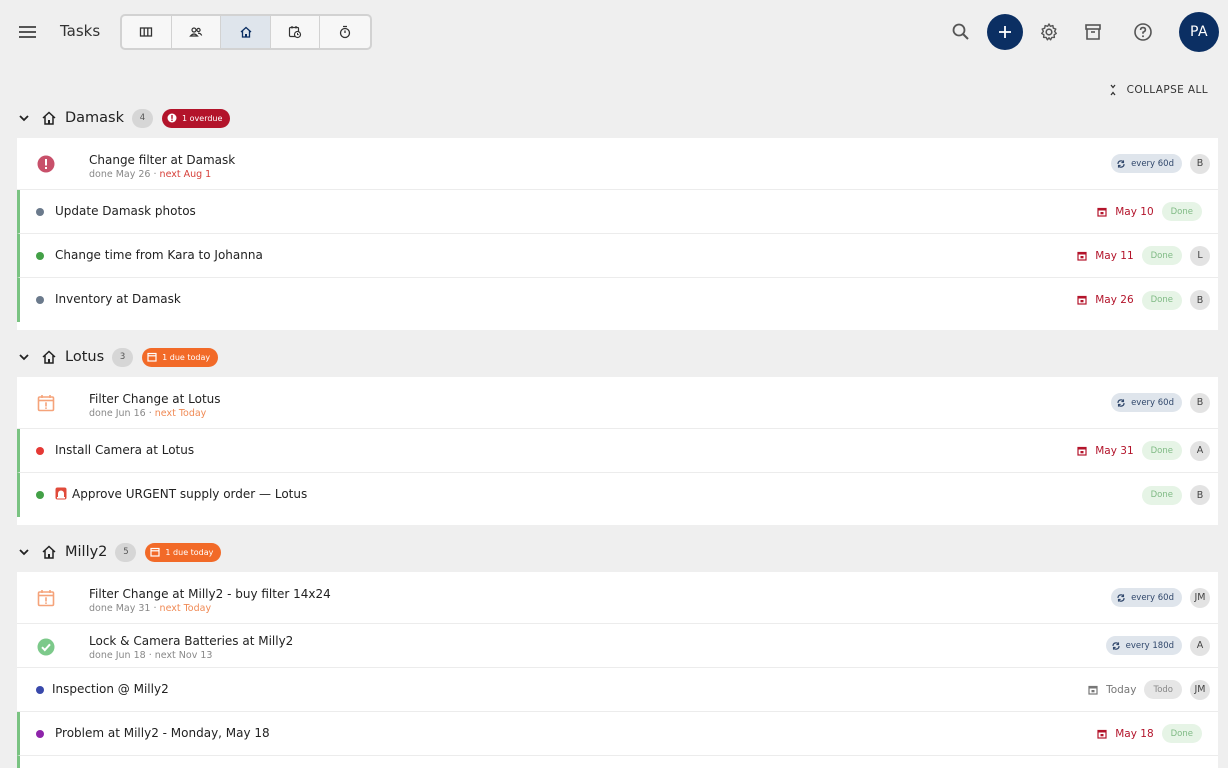 This screenshot has width=1228, height=768. I want to click on help-icon, so click(1143, 32).